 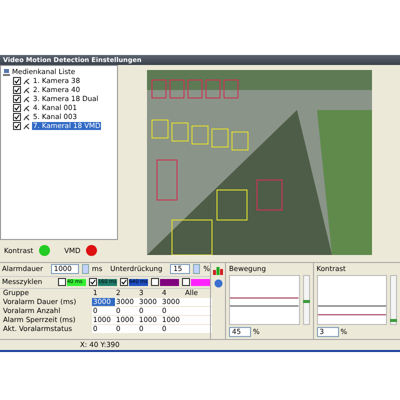 What do you see at coordinates (6, 72) in the screenshot?
I see `computer-icon` at bounding box center [6, 72].